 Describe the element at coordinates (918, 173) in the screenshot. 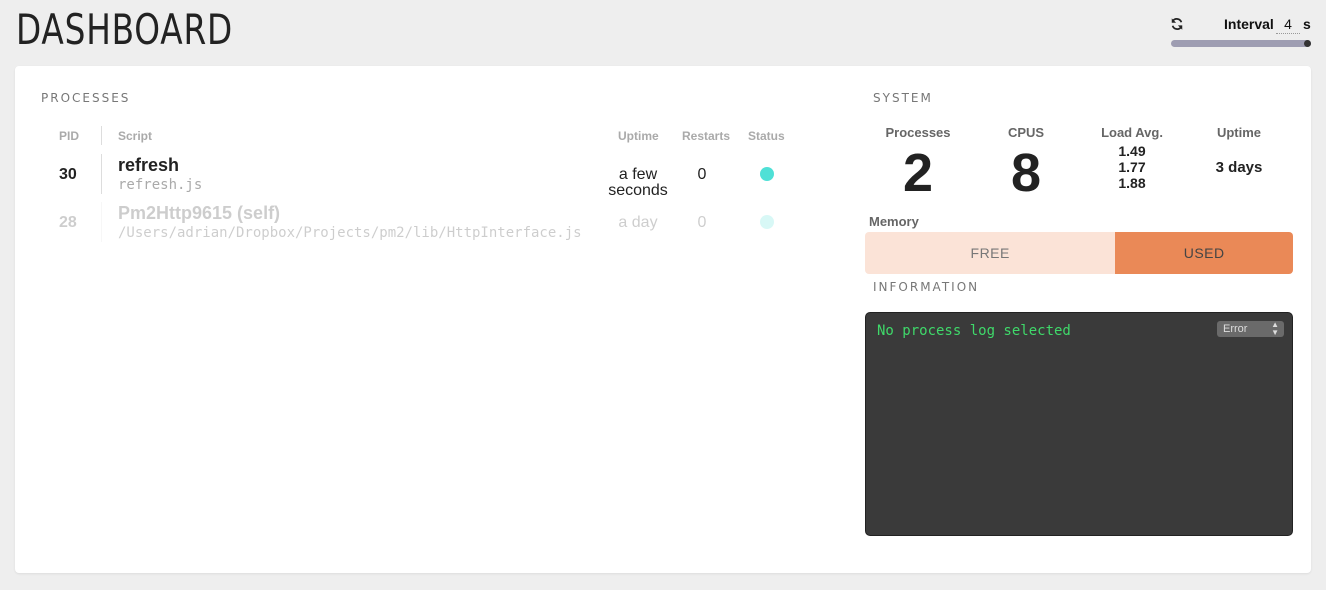

I see `sys-processes-value: 2` at that location.